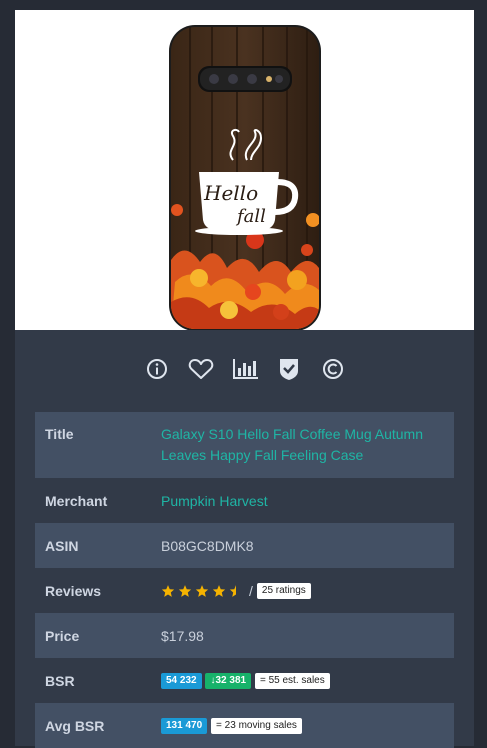 The width and height of the screenshot is (487, 748). I want to click on reviews-value: /25 ratings, so click(307, 591).